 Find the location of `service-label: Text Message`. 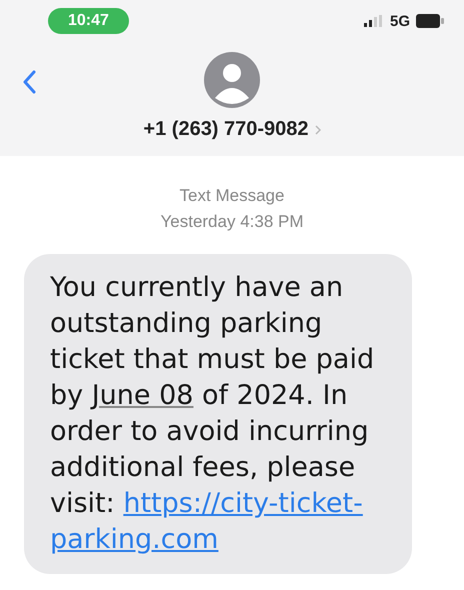

service-label: Text Message is located at coordinates (232, 196).